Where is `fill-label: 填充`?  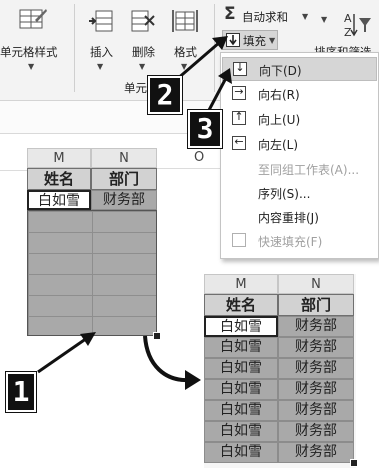 fill-label: 填充 is located at coordinates (254, 41).